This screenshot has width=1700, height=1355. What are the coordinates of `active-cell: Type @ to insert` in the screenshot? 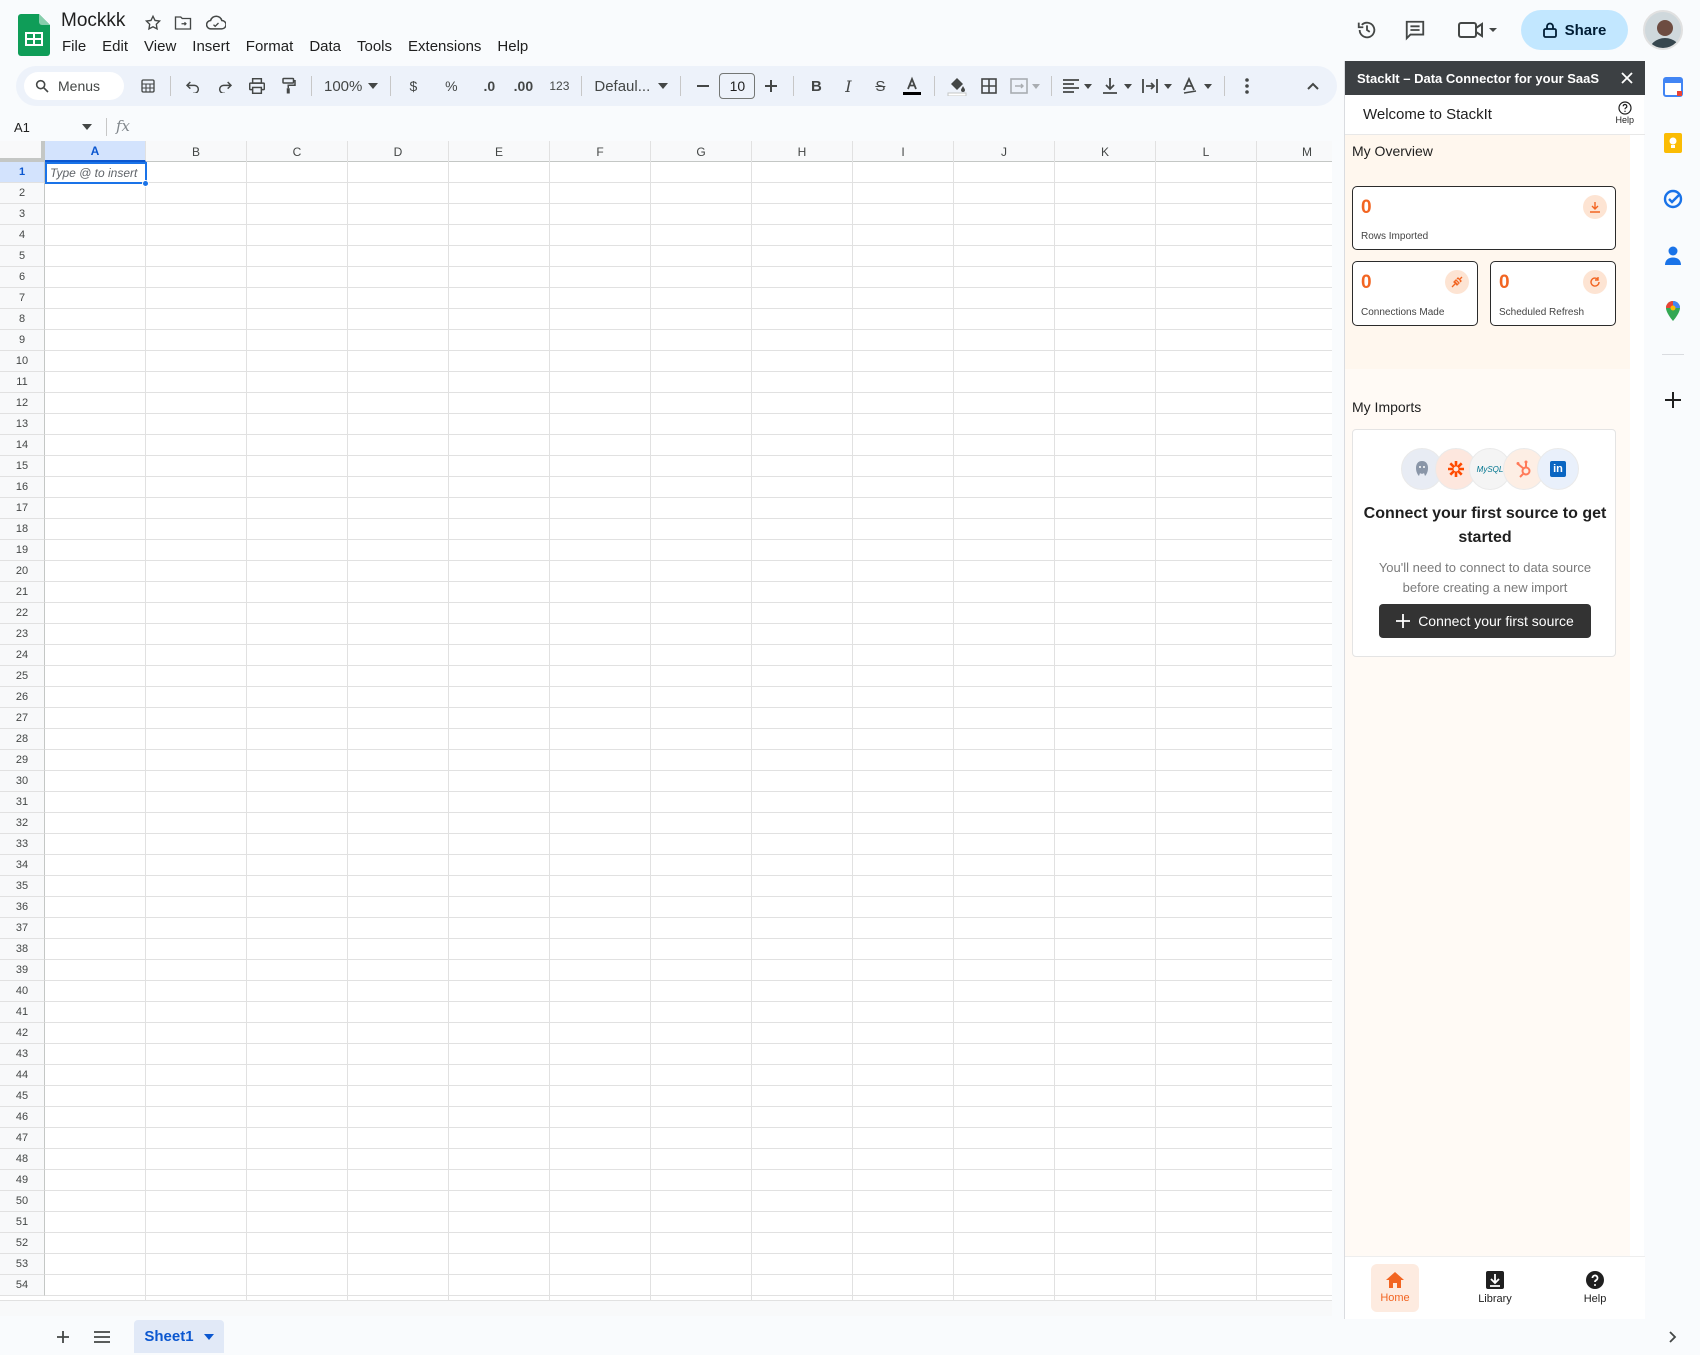 It's located at (96, 173).